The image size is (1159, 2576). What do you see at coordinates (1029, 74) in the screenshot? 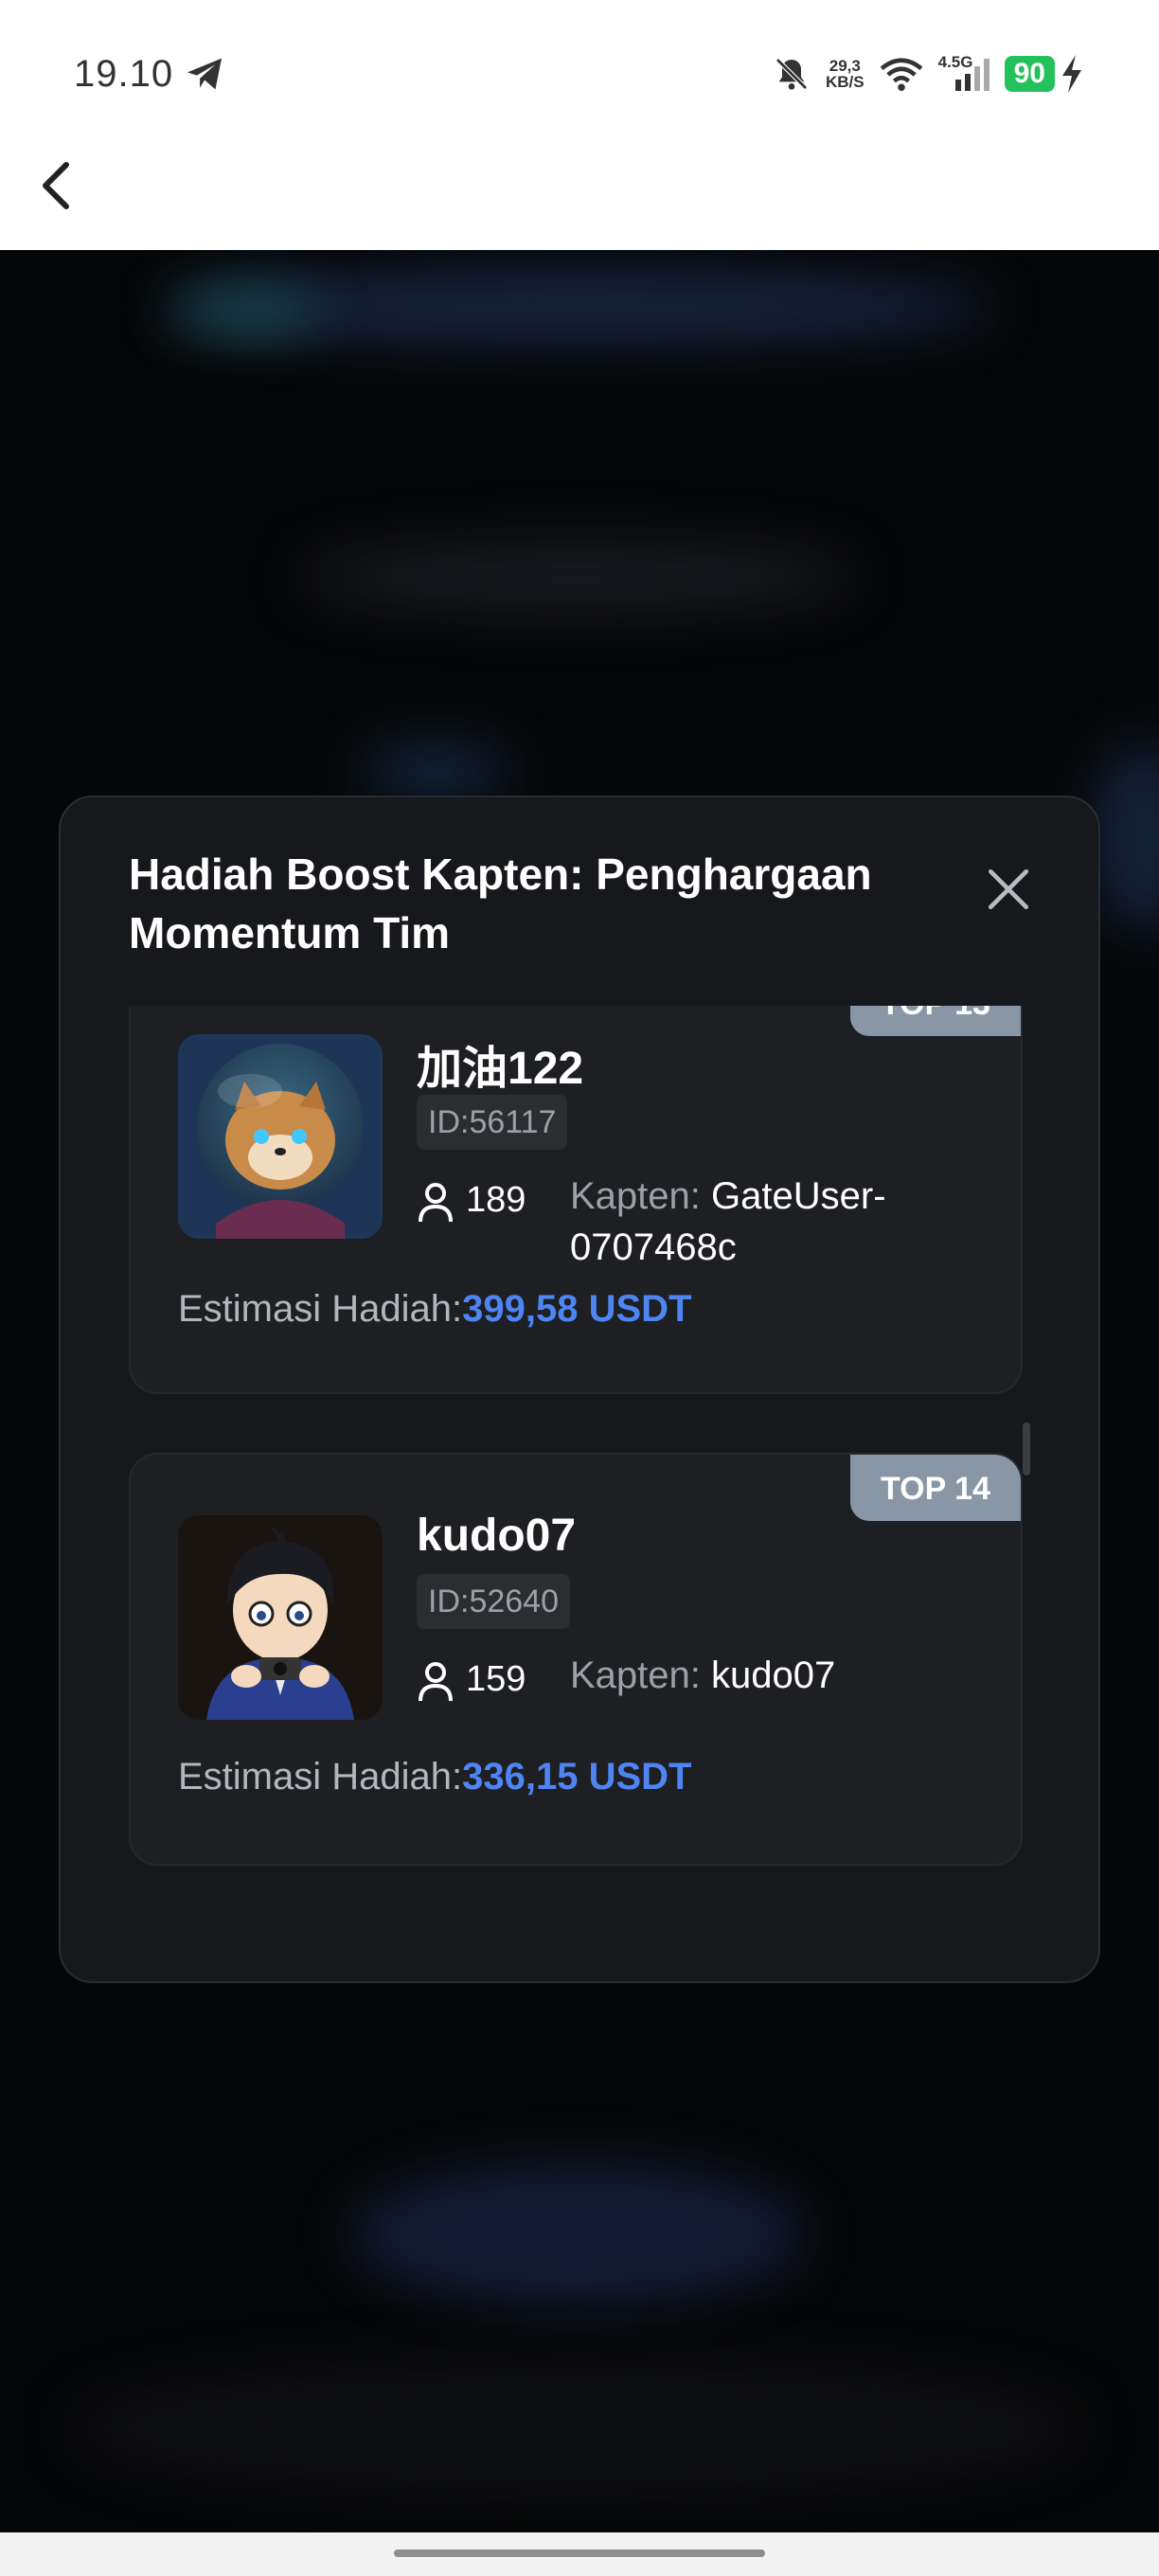
I see `battery-indicator: 90` at bounding box center [1029, 74].